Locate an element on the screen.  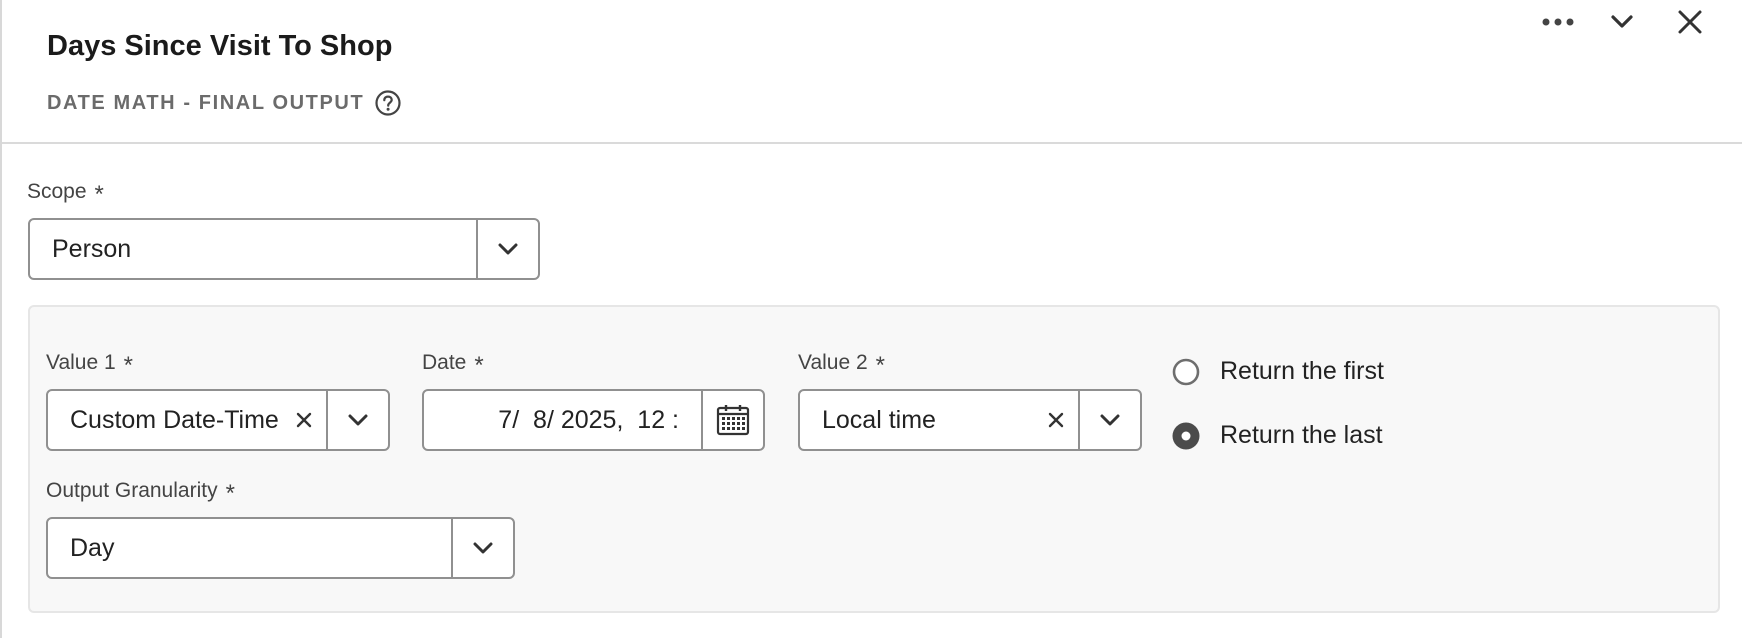
date-value: 7/ 8/ 2025, 12 : is located at coordinates (562, 420).